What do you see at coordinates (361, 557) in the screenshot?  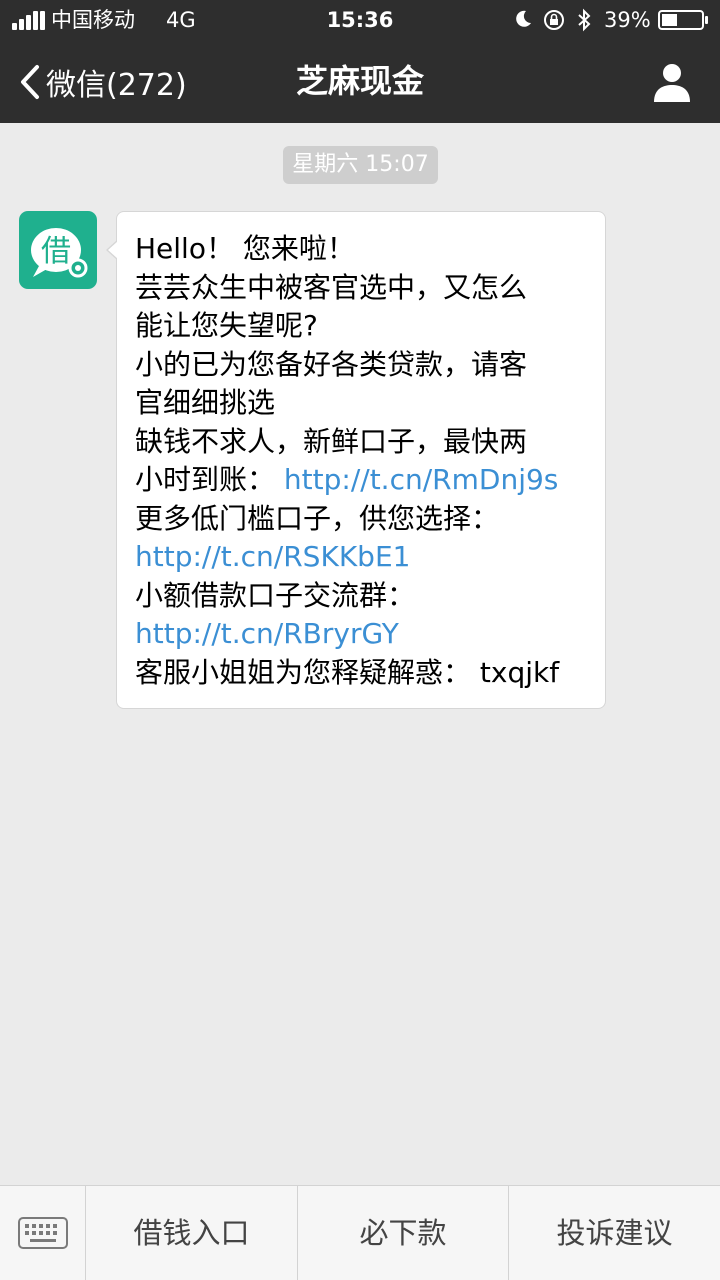 I see `message-link: http://t.cn/RSKKbE1` at bounding box center [361, 557].